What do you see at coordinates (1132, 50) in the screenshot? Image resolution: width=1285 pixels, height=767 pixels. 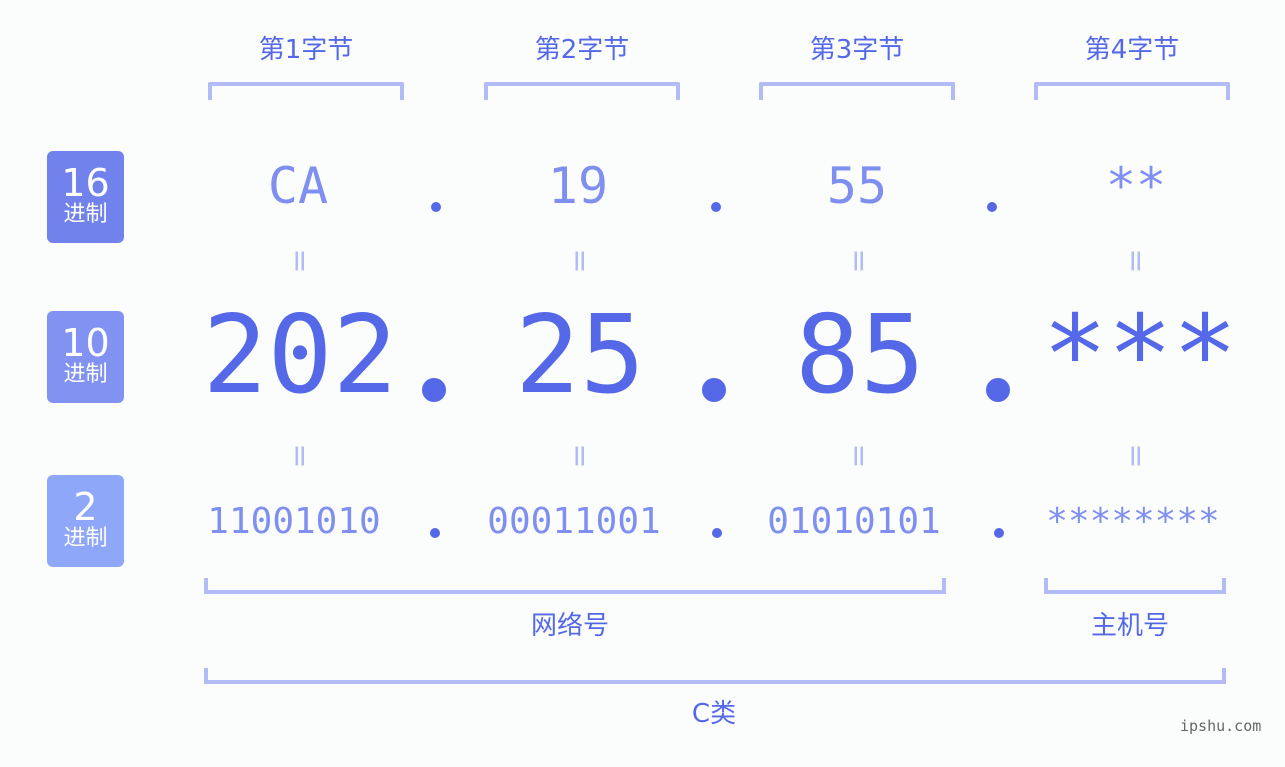 I see `byte-4-label: 第4字节` at bounding box center [1132, 50].